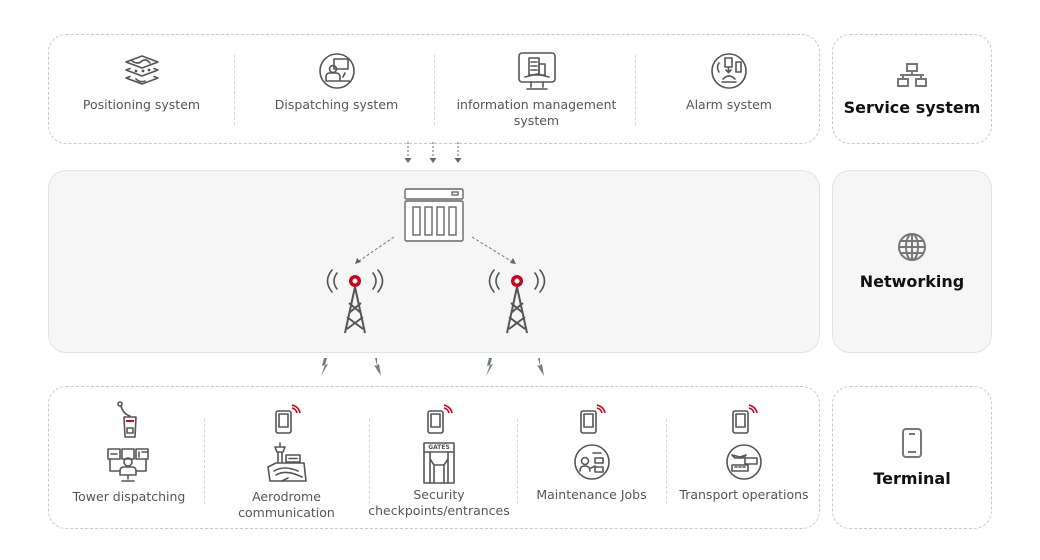  Describe the element at coordinates (336, 104) in the screenshot. I see `service-item-label: Dispatching system` at that location.